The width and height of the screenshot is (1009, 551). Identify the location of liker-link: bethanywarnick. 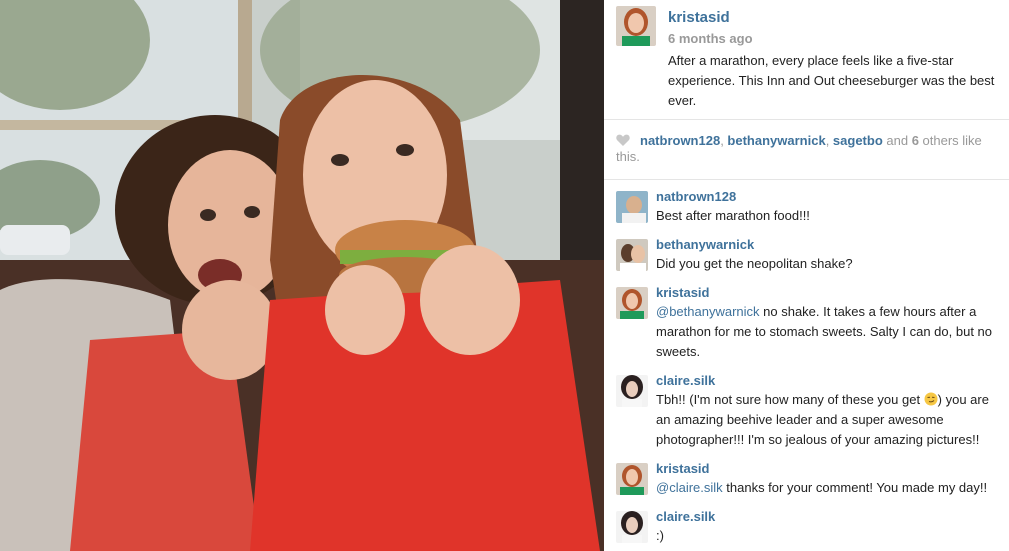
(776, 140).